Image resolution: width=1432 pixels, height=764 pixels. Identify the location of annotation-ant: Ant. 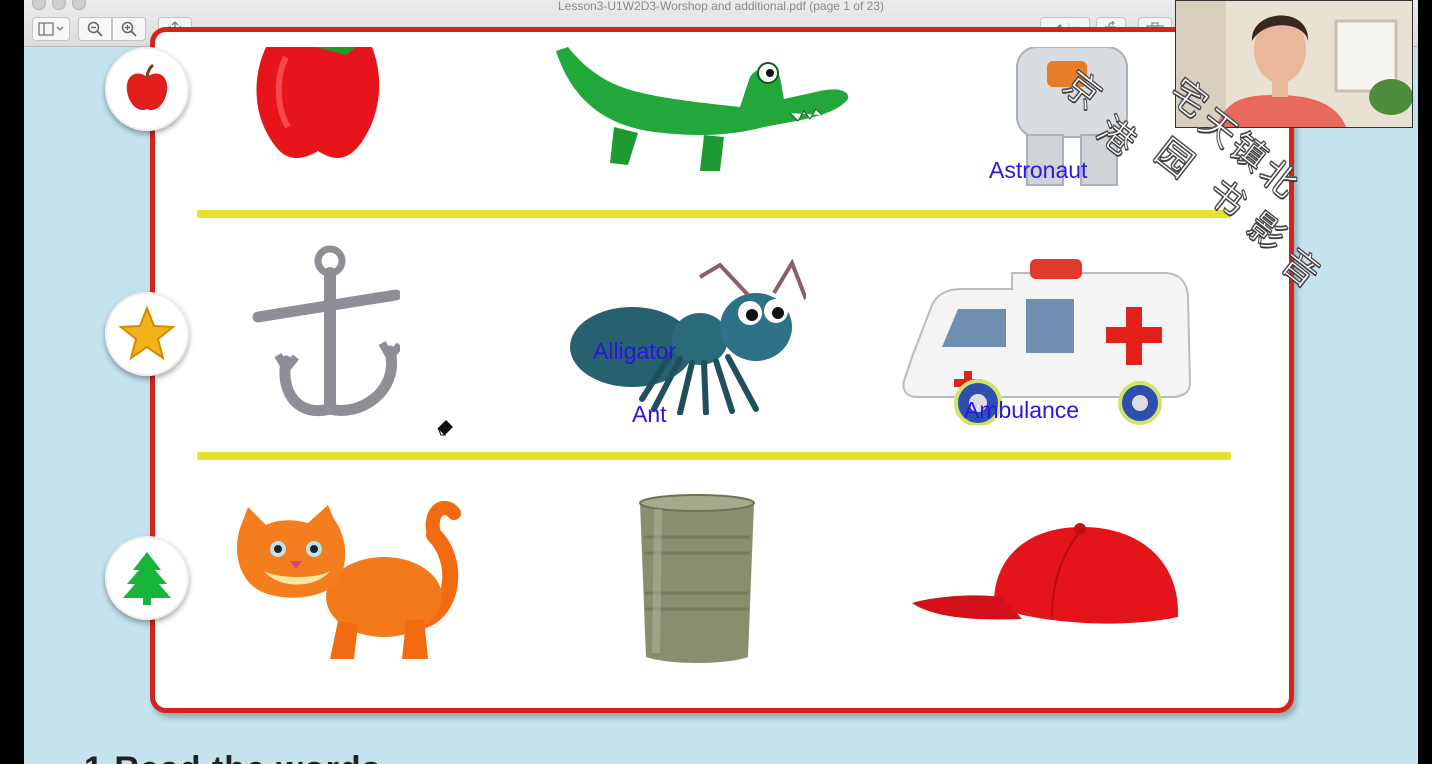
(649, 414).